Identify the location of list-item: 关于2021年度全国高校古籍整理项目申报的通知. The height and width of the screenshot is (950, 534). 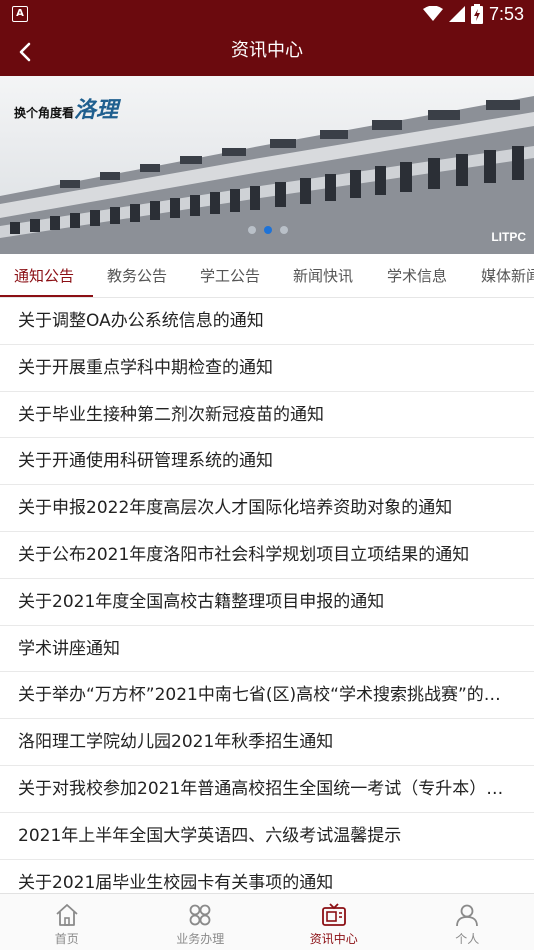
(267, 602).